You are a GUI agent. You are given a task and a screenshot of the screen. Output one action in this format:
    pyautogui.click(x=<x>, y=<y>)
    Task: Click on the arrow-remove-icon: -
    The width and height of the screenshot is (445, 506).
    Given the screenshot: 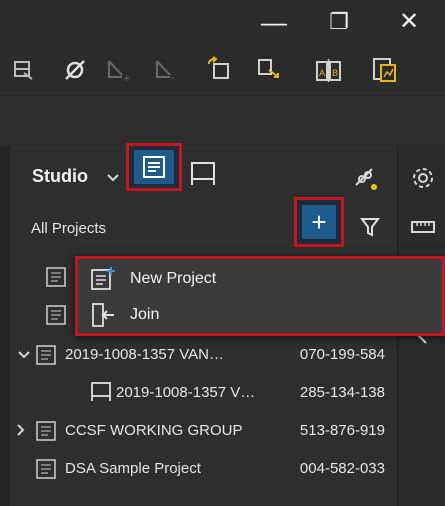 What is the action you would take?
    pyautogui.click(x=165, y=70)
    